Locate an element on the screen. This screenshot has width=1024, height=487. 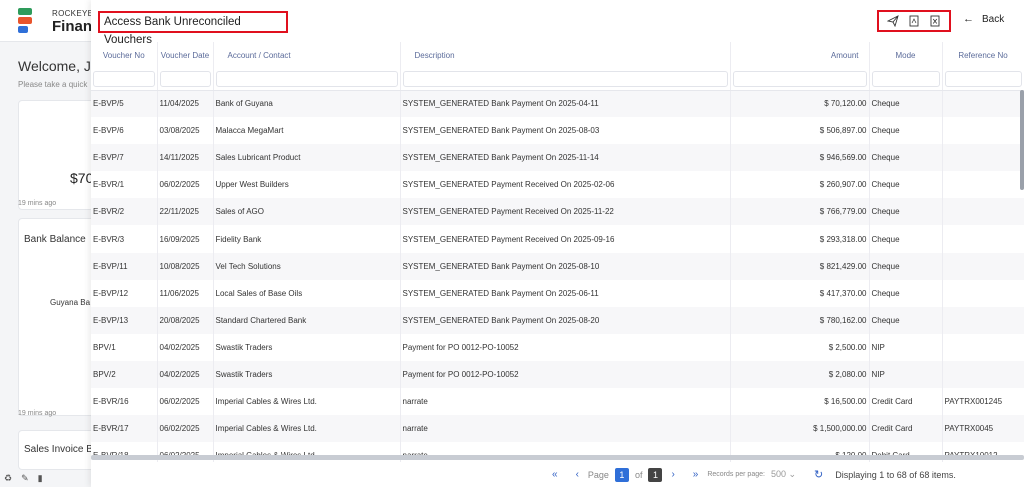
mode-cell: NIP is located at coordinates (906, 374).